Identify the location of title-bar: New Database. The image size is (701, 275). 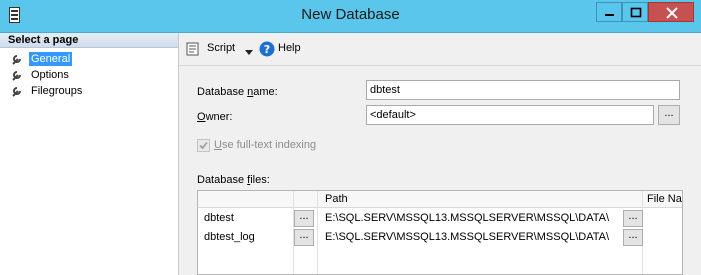
(350, 16).